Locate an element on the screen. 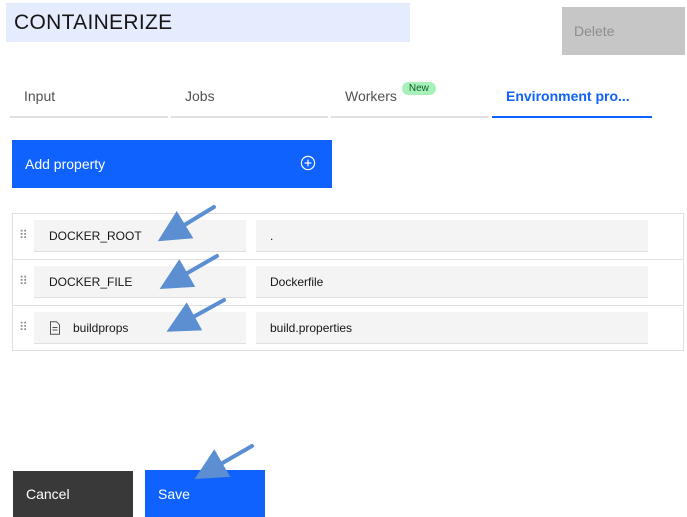  delete-button: Delete is located at coordinates (623, 31).